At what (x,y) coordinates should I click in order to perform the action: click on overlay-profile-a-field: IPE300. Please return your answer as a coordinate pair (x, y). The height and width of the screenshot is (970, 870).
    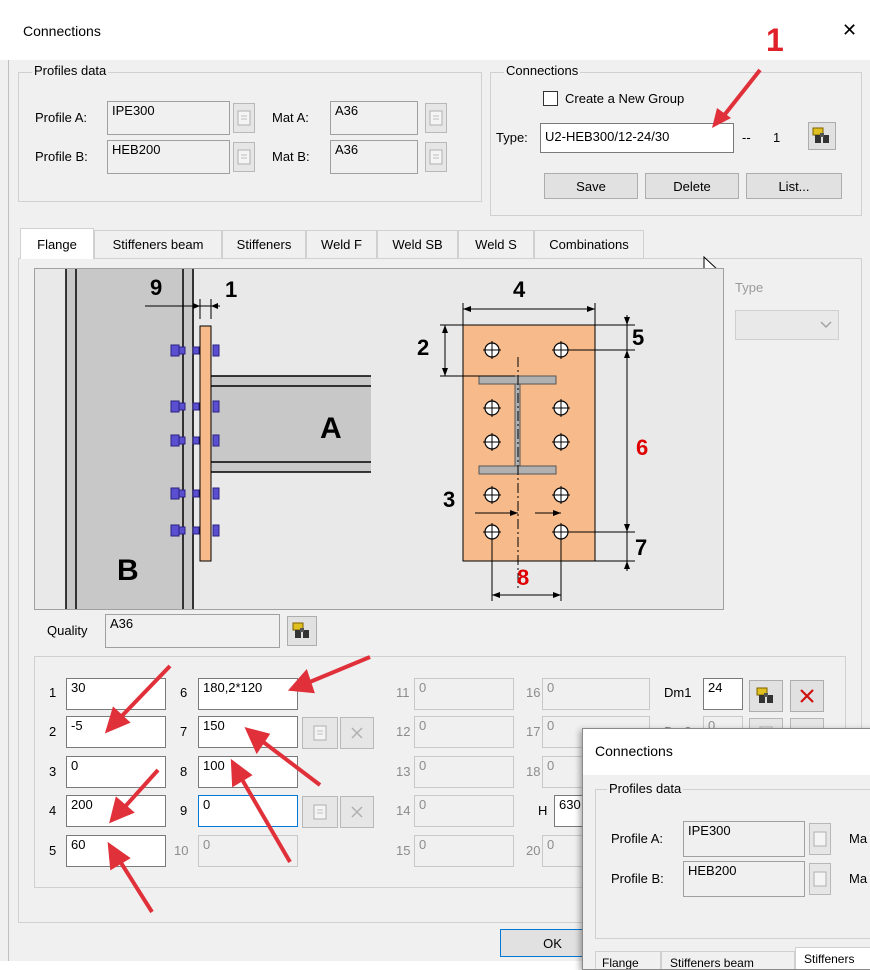
    Looking at the image, I should click on (744, 839).